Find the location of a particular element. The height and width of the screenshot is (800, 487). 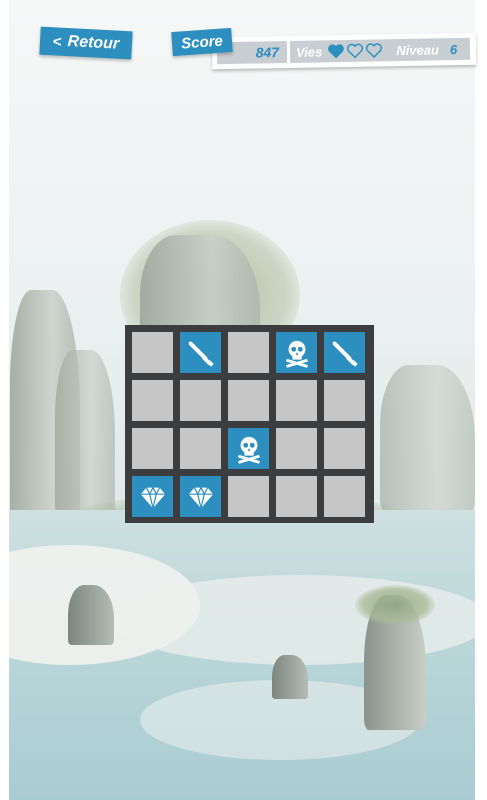

lives-level-panel: Vies Niveau 6 is located at coordinates (380, 50).